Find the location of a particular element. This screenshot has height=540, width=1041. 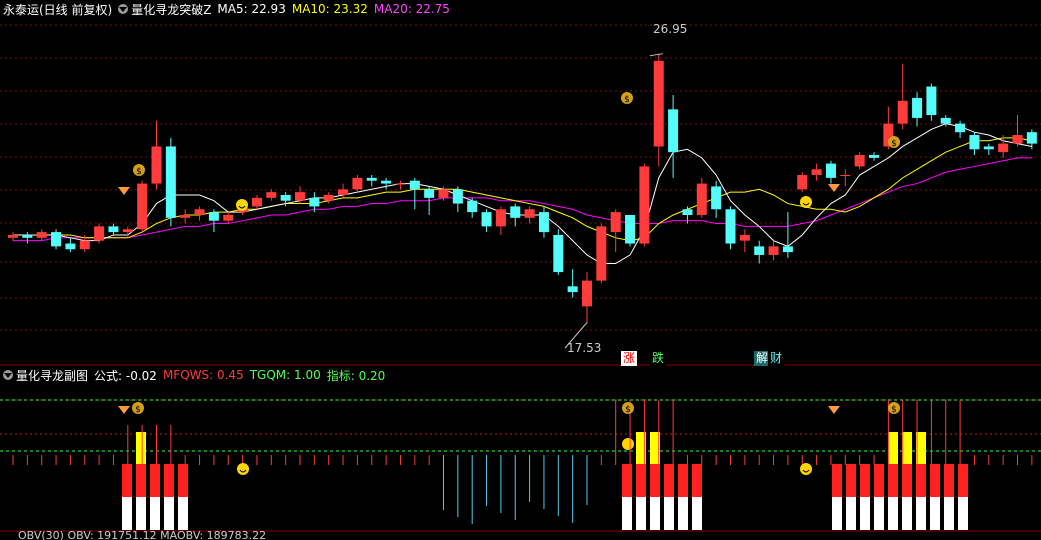

sub-indicator-name: 量化寻龙副图 is located at coordinates (52, 375).